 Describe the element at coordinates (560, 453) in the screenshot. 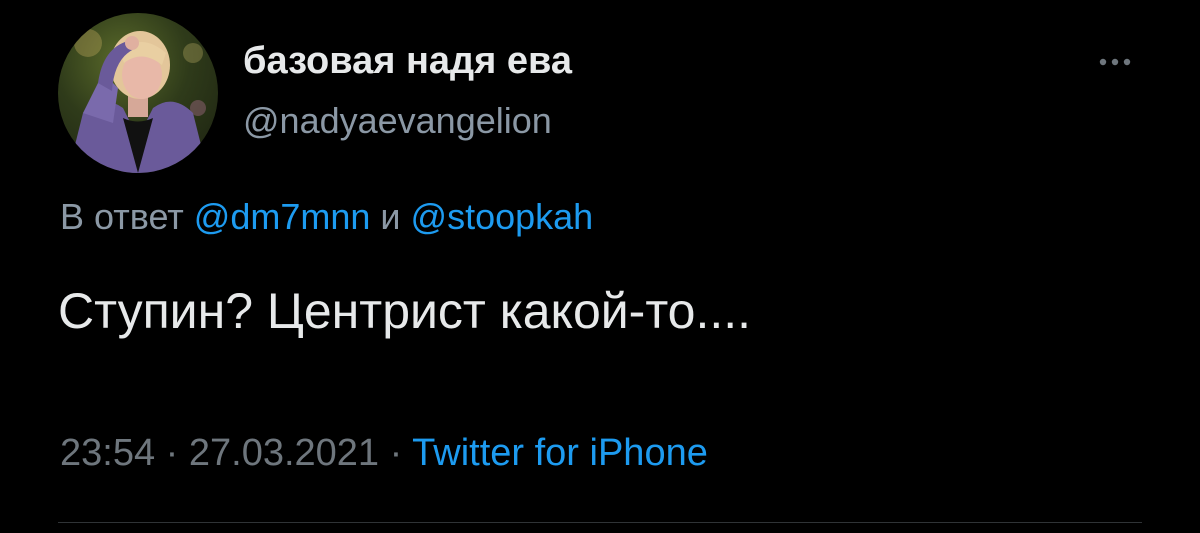

I see `tweet-source: Twitter for iPhone` at that location.